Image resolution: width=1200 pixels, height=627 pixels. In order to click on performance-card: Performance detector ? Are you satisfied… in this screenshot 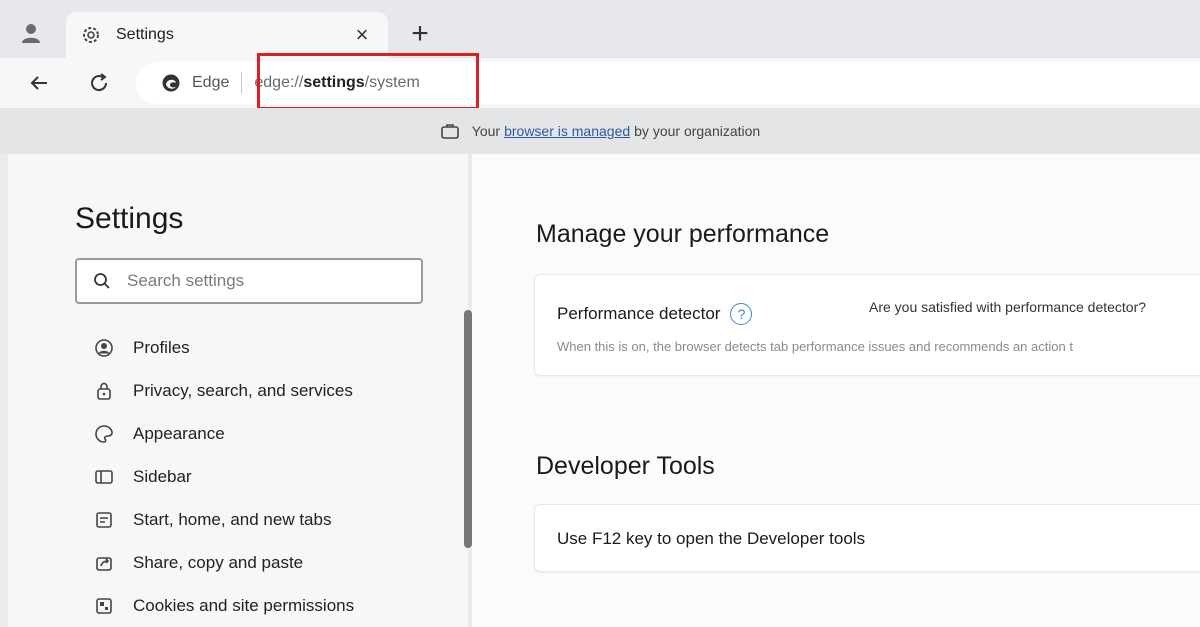, I will do `click(867, 325)`.